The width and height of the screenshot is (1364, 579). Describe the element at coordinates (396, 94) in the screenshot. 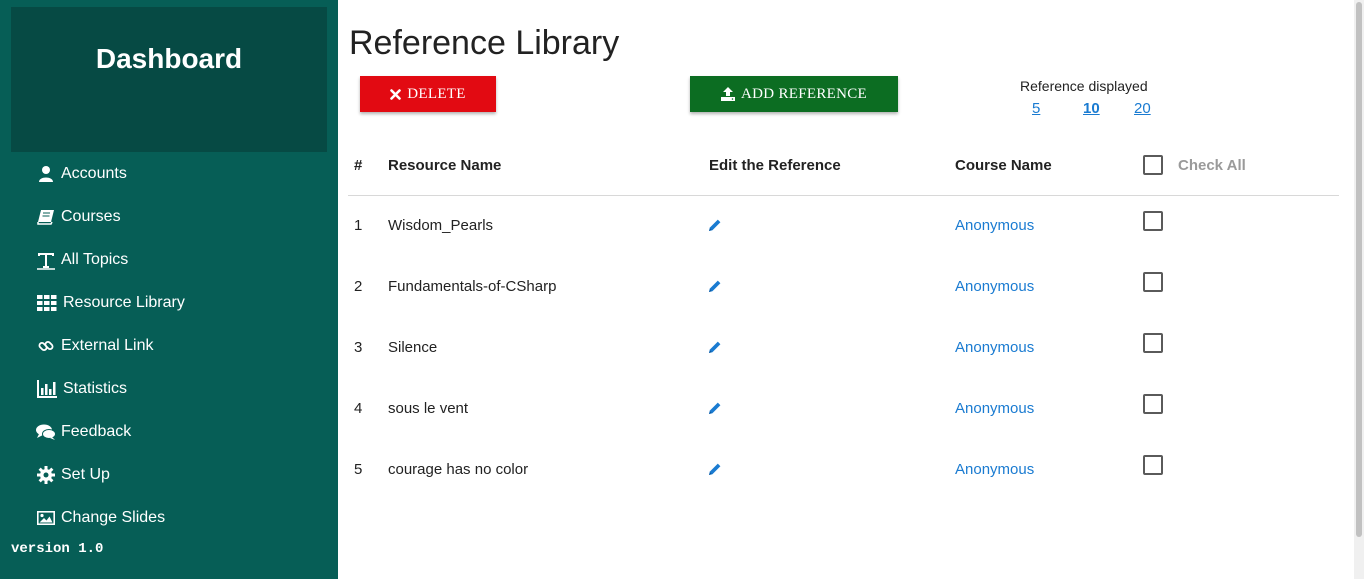

I see `close-icon` at that location.